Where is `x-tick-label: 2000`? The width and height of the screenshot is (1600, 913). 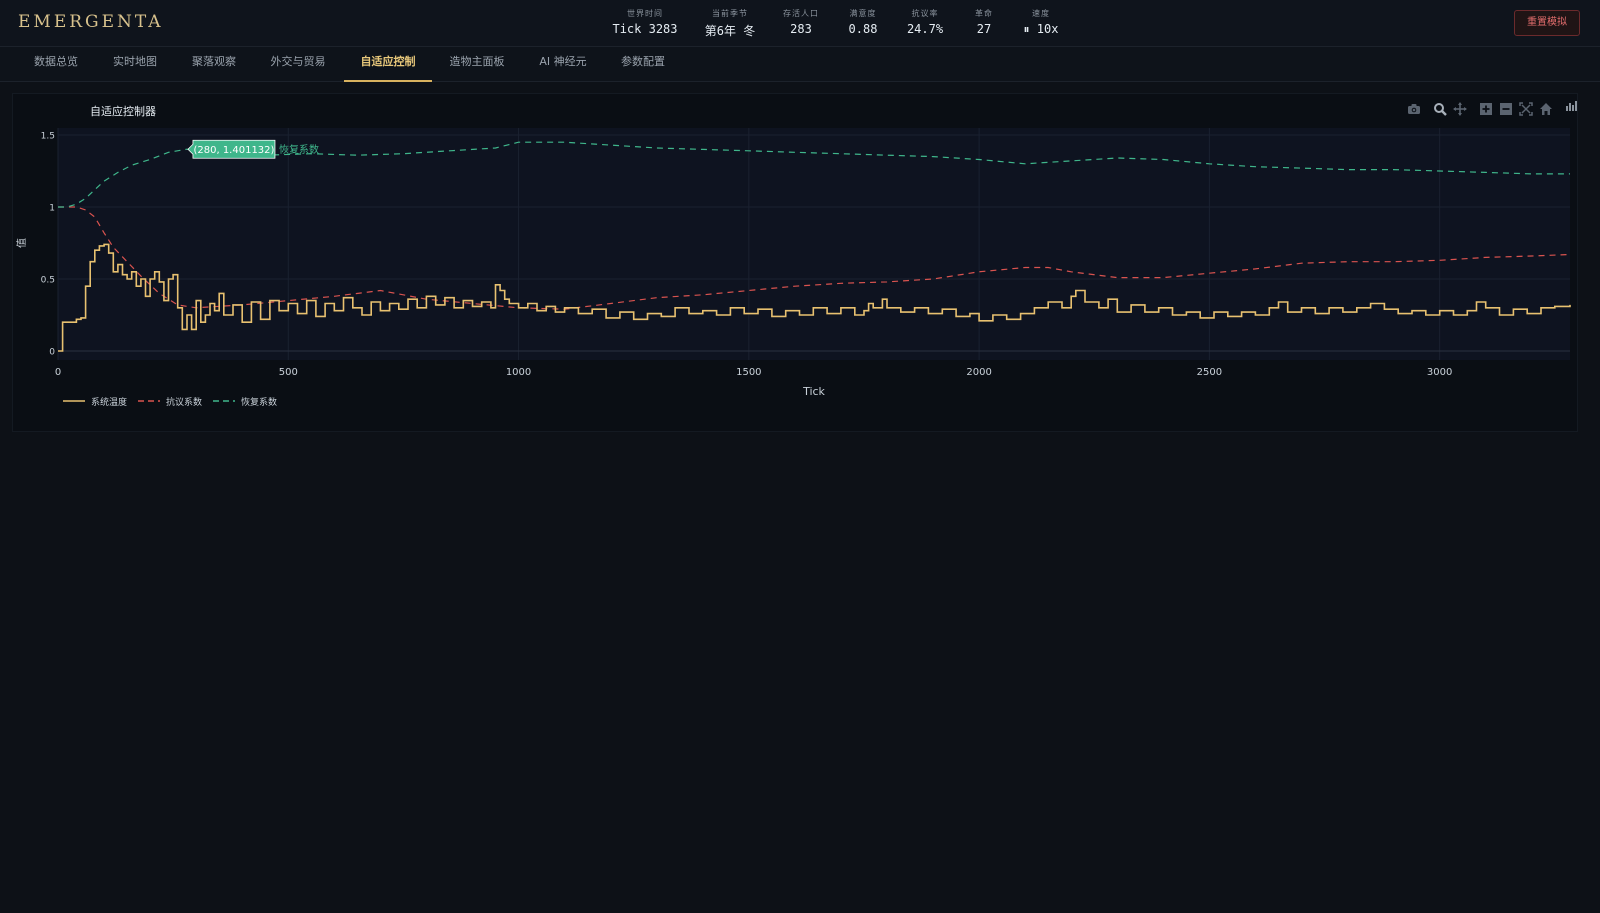
x-tick-label: 2000 is located at coordinates (978, 372).